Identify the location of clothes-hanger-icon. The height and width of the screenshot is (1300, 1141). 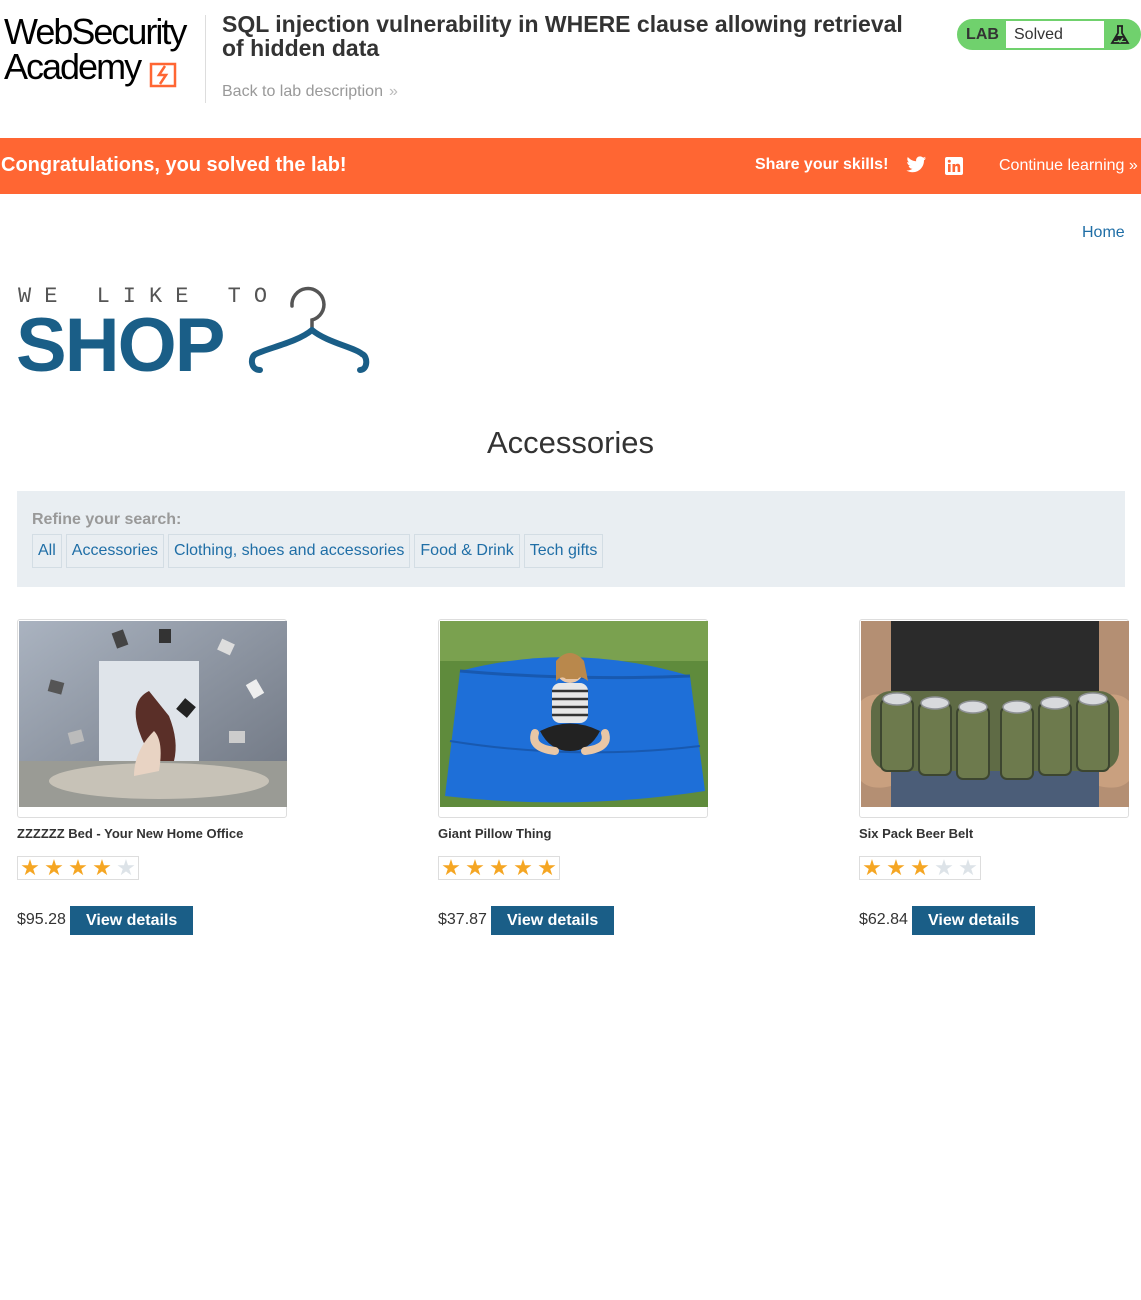
(309, 329).